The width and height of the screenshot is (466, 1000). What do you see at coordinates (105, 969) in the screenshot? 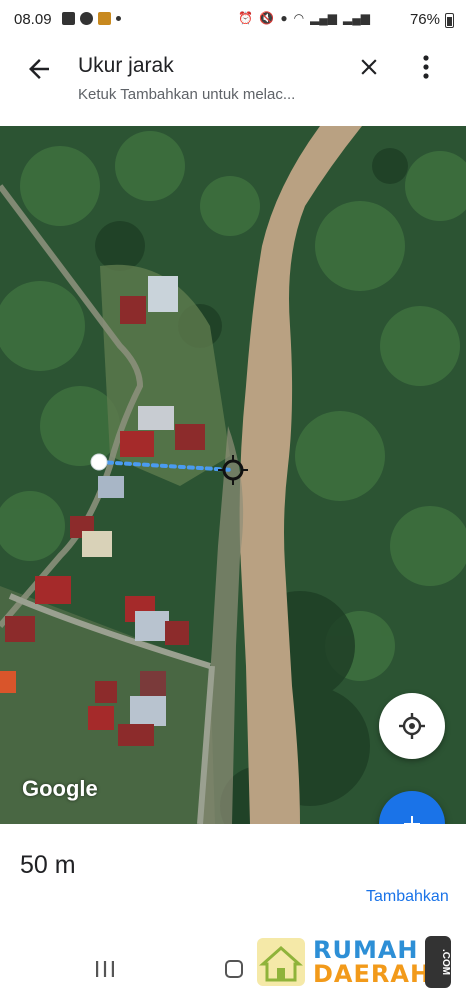
I see `recent-apps-icon` at bounding box center [105, 969].